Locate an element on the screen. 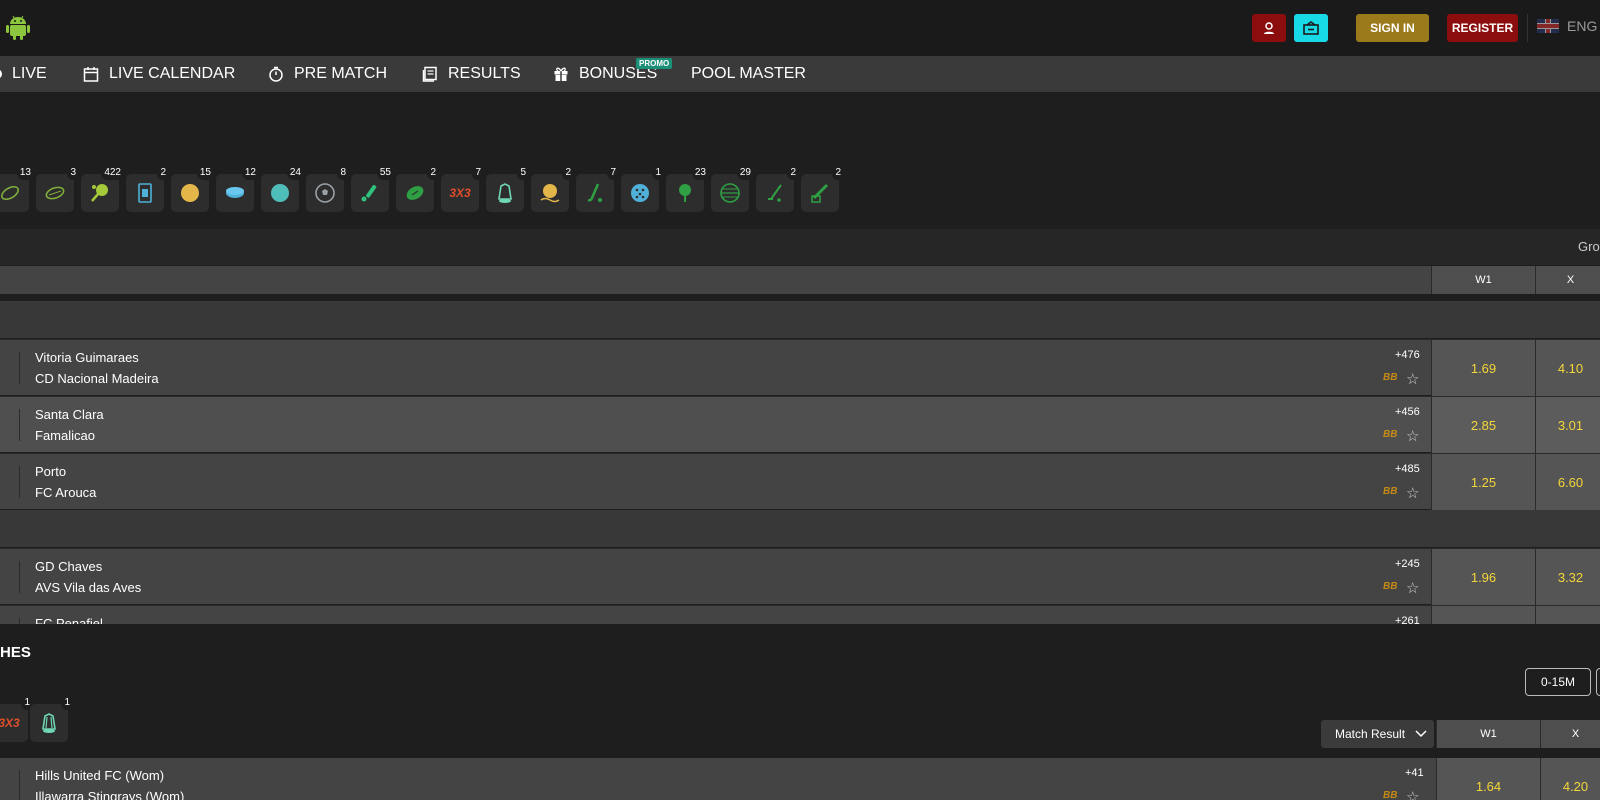  sport-tile-lacrosse-ball: 29 is located at coordinates (732, 189).